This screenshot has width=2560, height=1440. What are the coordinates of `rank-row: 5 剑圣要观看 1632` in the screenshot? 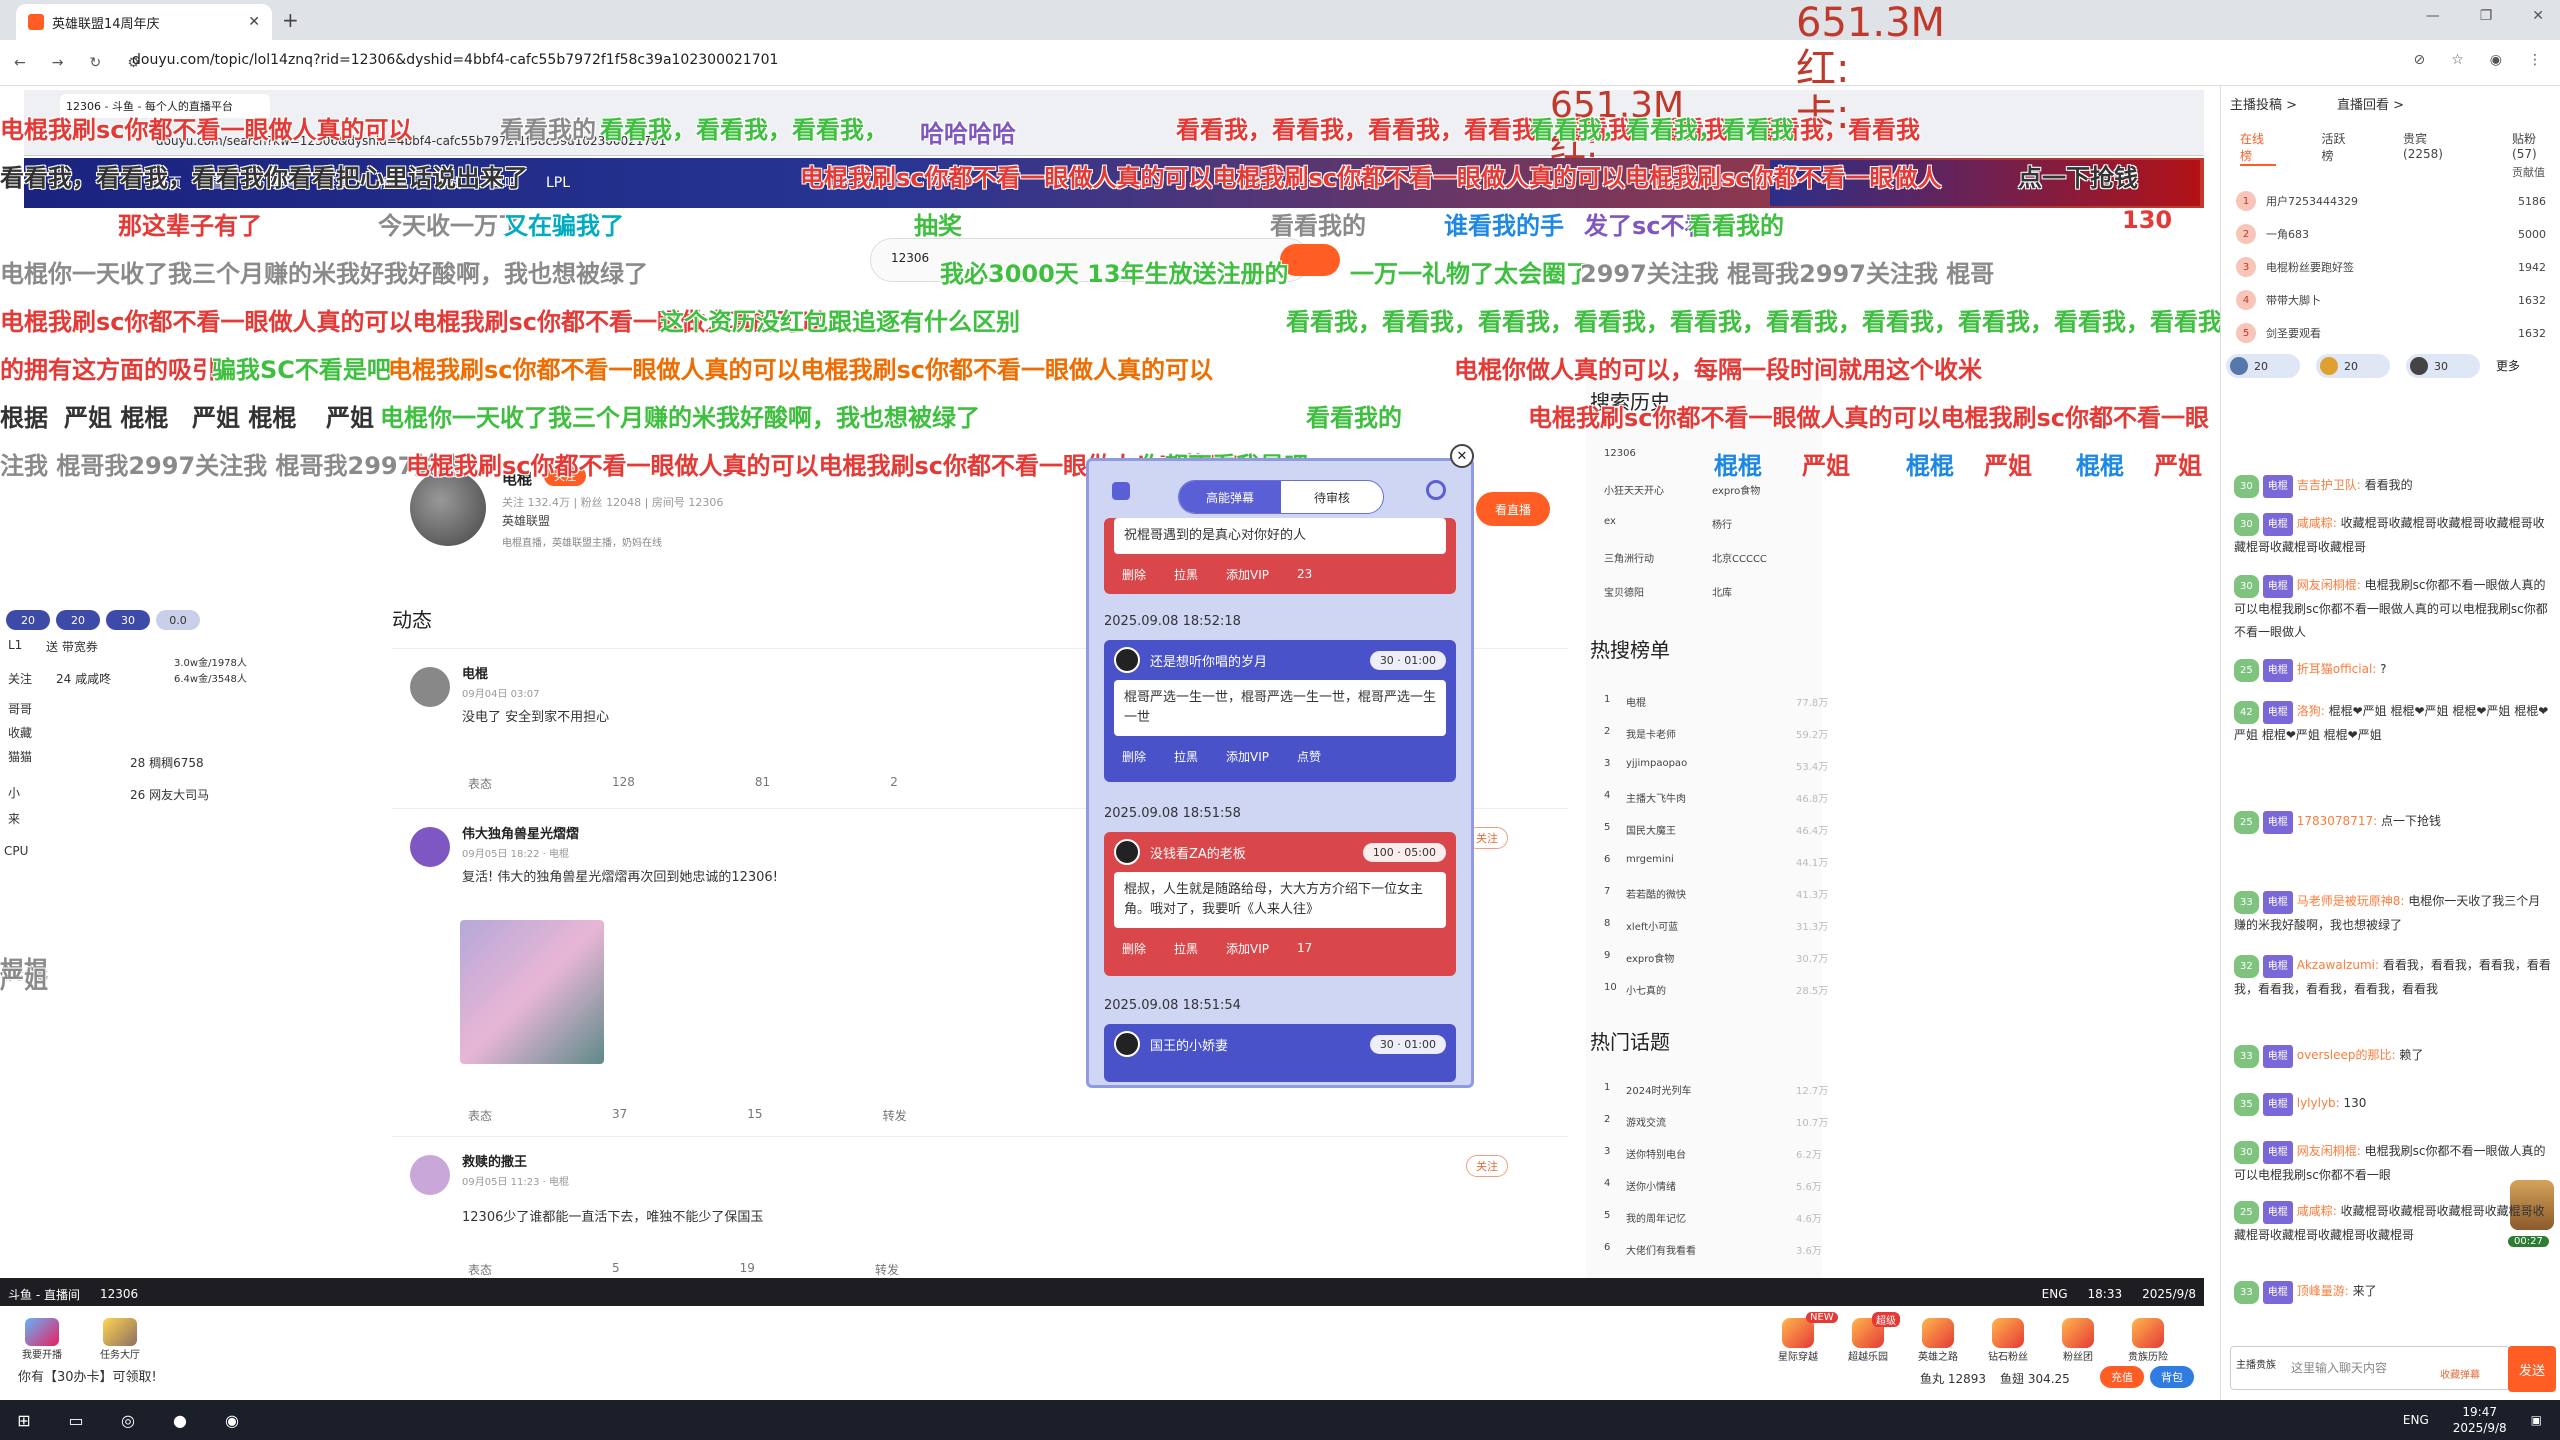 It's located at (2391, 333).